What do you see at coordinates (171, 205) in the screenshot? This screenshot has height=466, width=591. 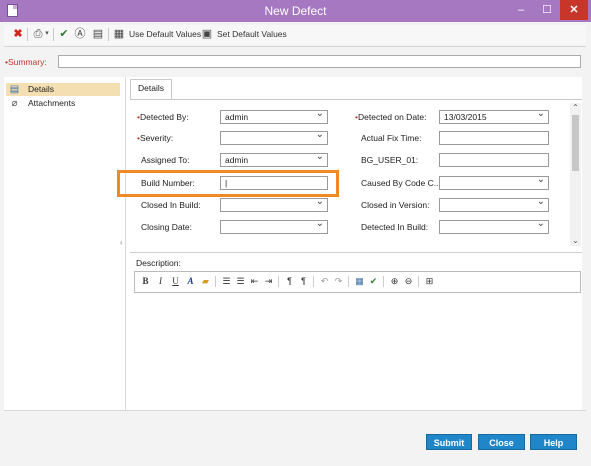 I see `closed-in-build-label: Closed In Build:` at bounding box center [171, 205].